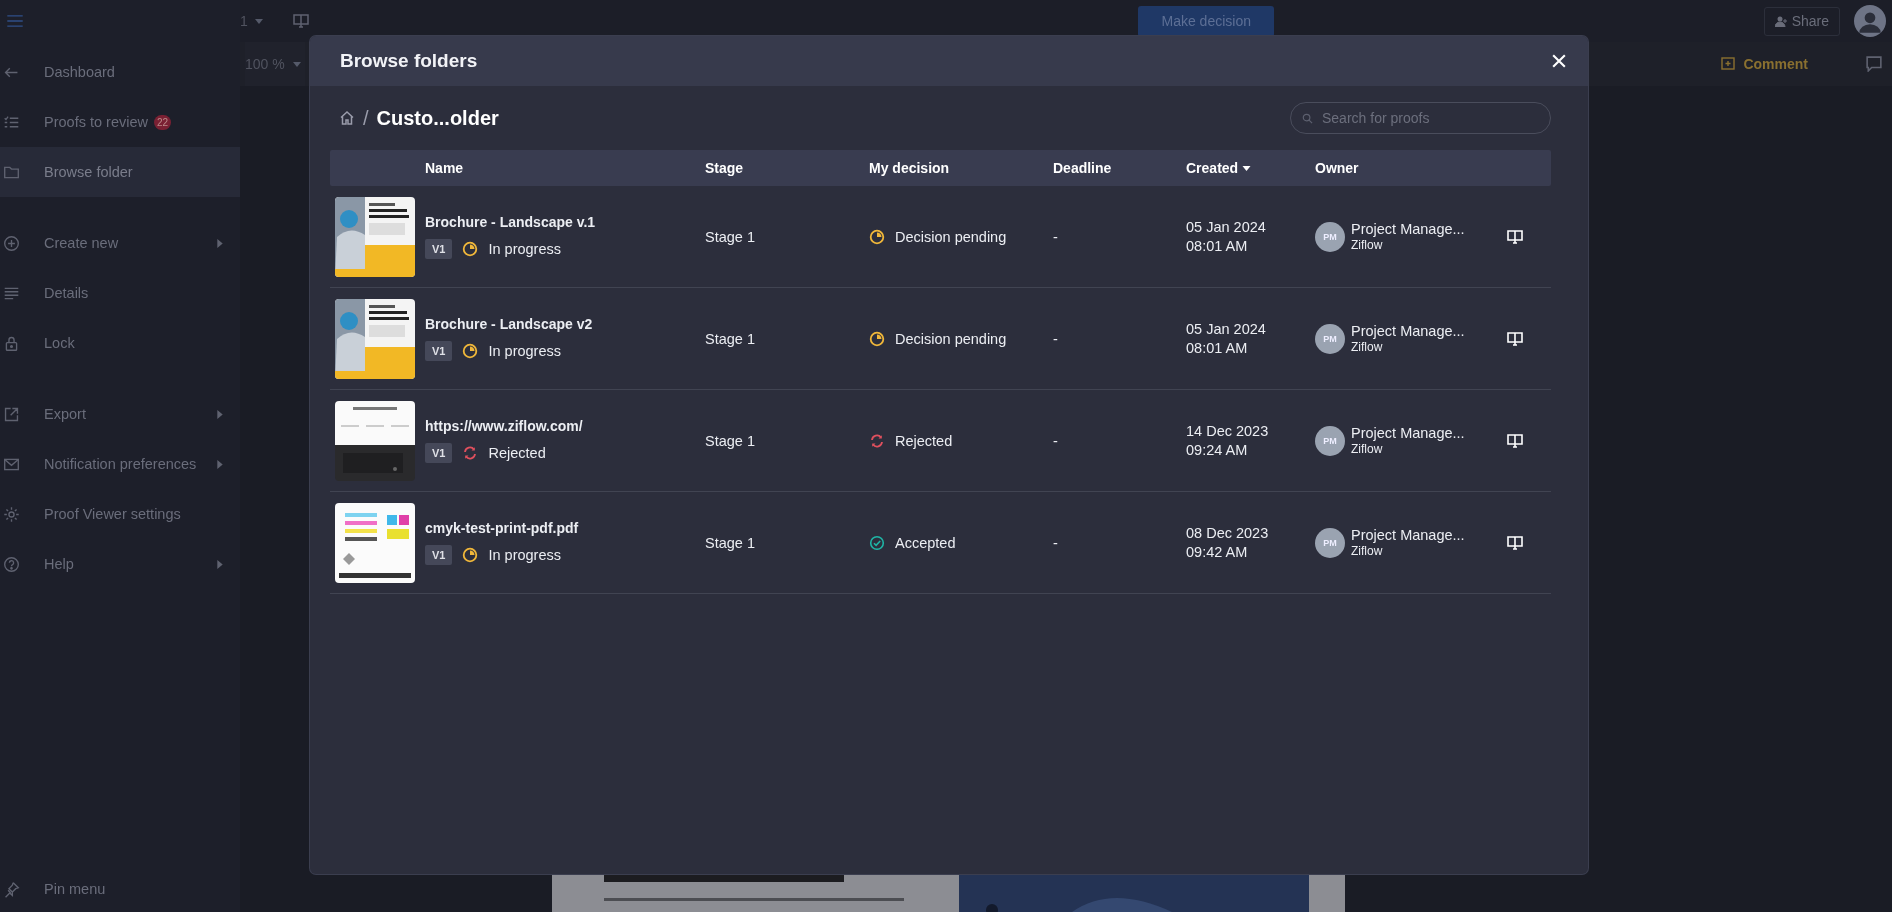 The height and width of the screenshot is (912, 1892). Describe the element at coordinates (88, 172) in the screenshot. I see `menu-label: Browse folder` at that location.